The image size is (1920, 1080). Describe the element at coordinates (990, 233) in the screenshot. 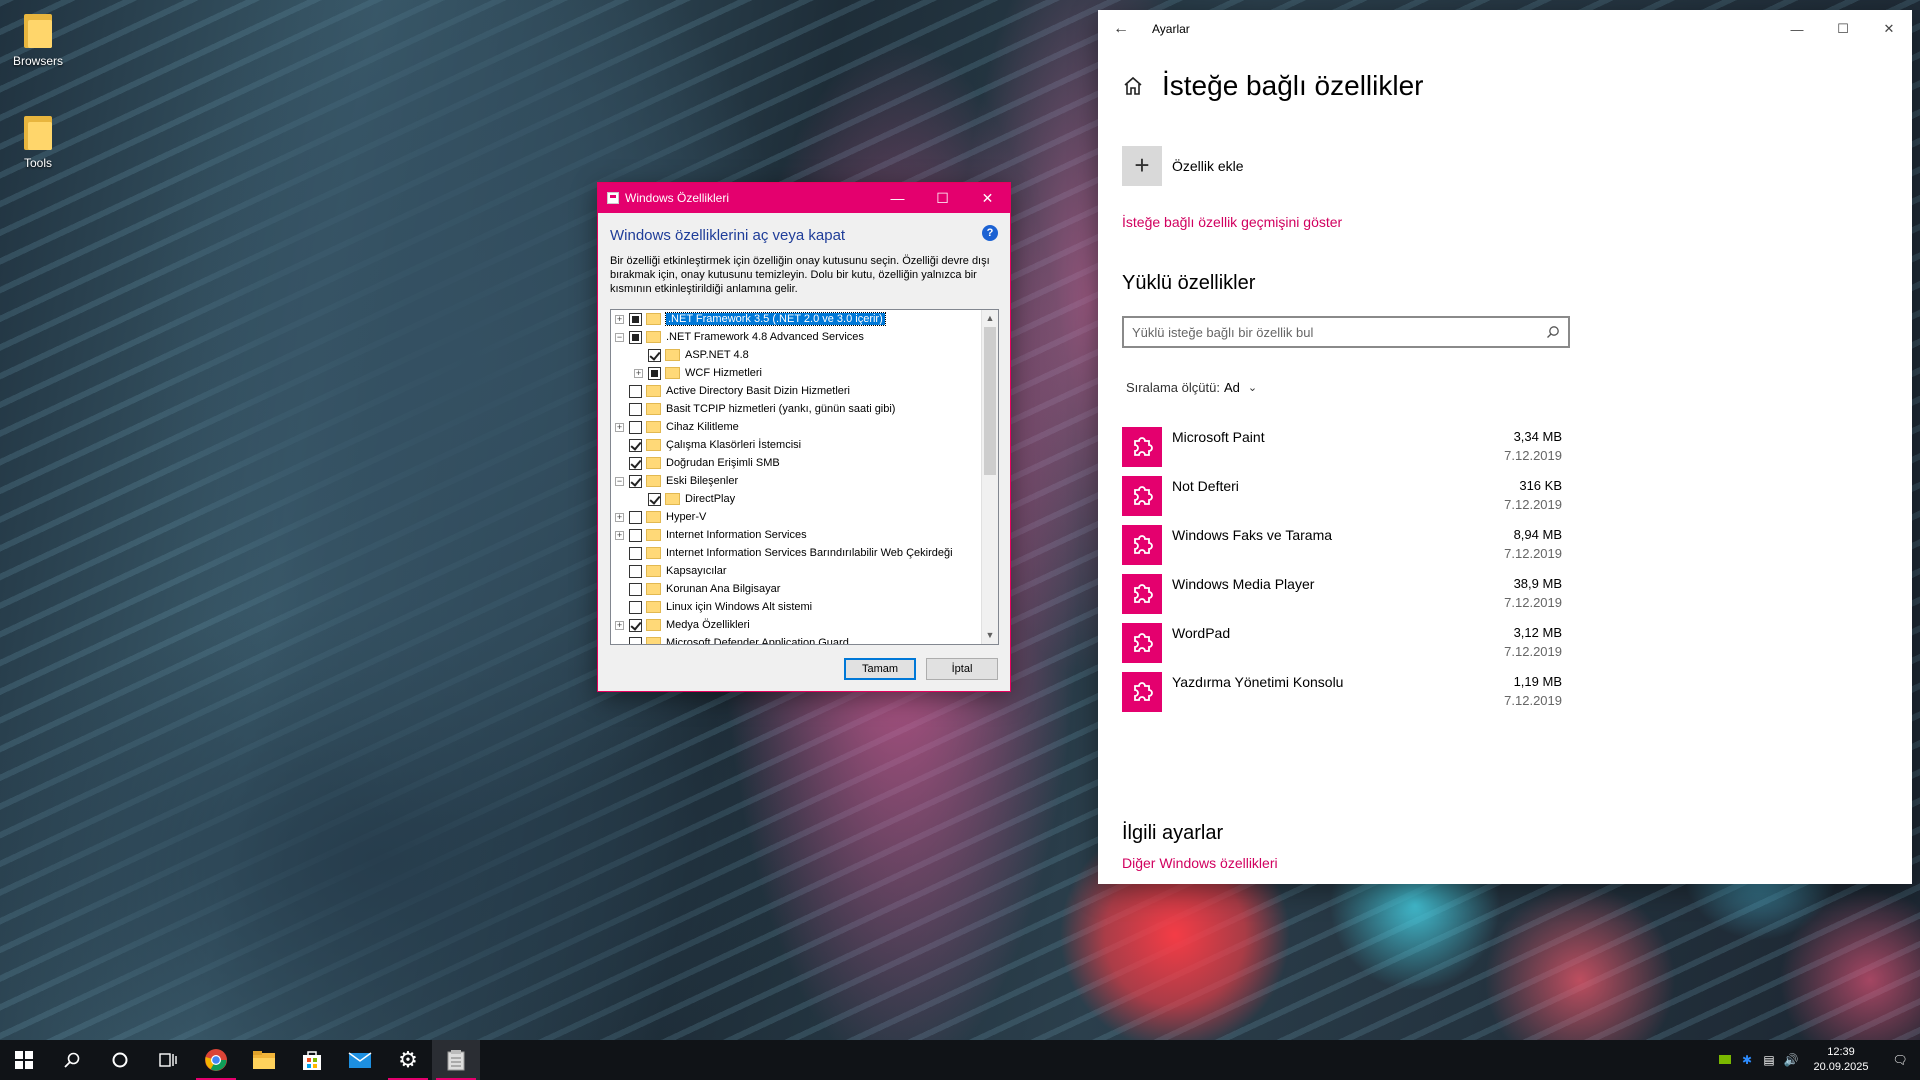

I see `help-icon: ?` at that location.